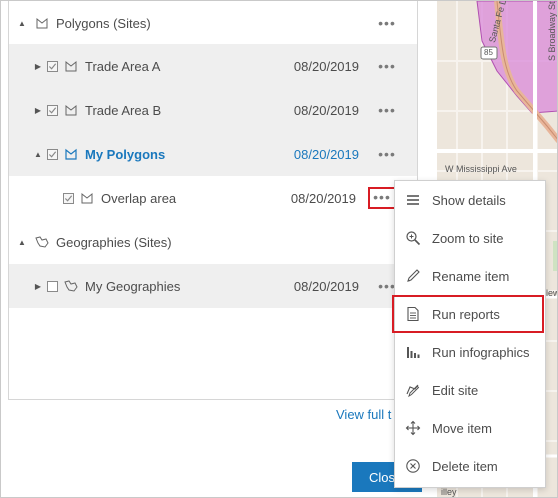  I want to click on tree-row-label: Trade Area A, so click(123, 66).